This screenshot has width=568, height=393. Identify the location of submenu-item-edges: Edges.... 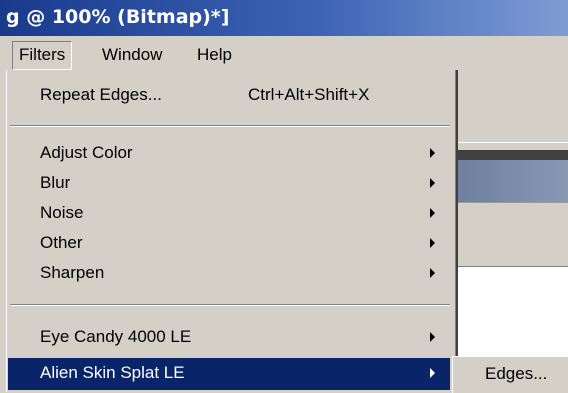
(516, 374).